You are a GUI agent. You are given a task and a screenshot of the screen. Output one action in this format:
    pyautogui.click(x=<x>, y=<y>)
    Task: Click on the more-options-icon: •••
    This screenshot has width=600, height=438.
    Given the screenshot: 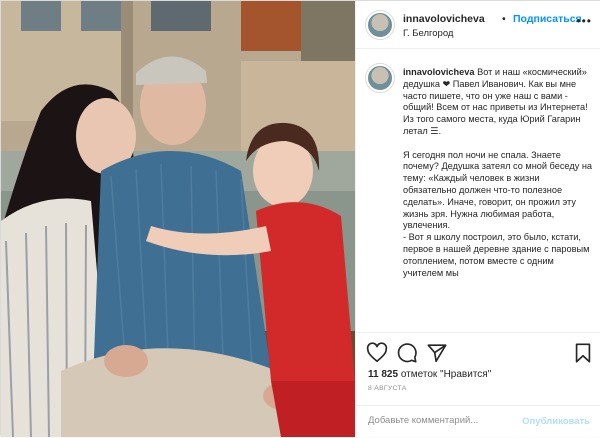 What is the action you would take?
    pyautogui.click(x=584, y=21)
    